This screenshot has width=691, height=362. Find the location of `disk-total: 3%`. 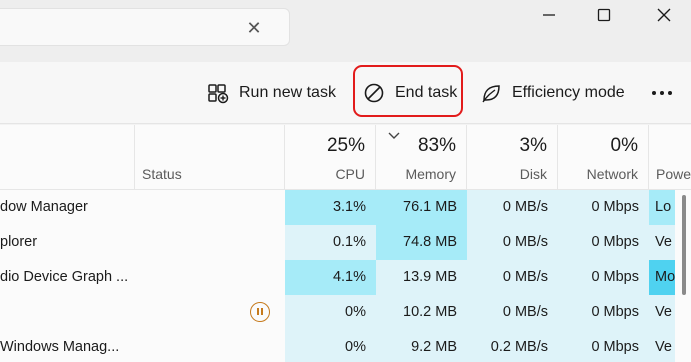

disk-total: 3% is located at coordinates (533, 145).